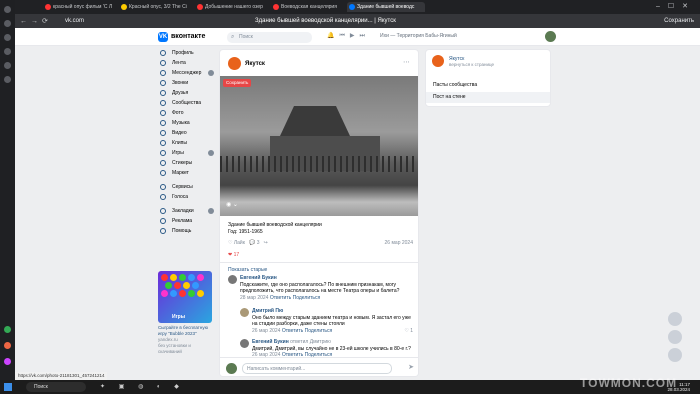  I want to click on nav-item: Фото, so click(188, 113).